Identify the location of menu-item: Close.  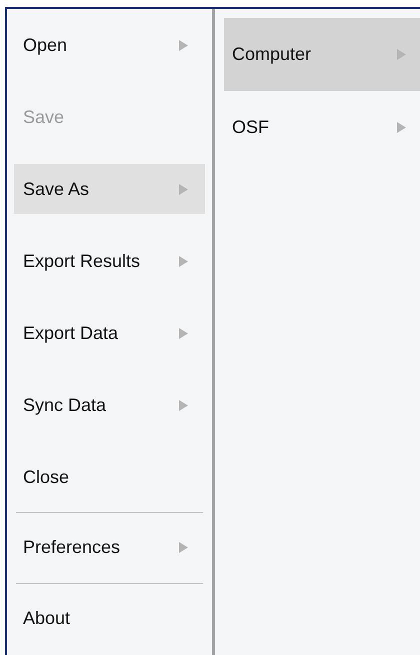
(109, 477).